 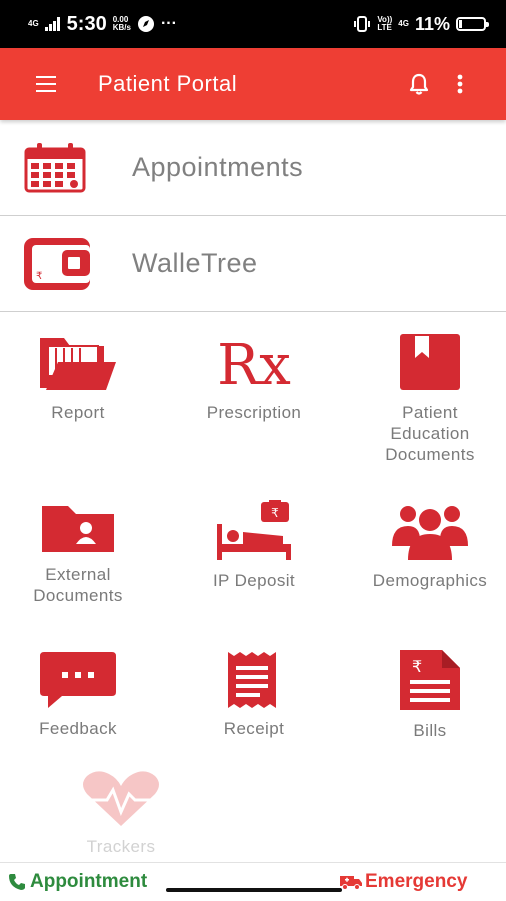 I want to click on svg-text: Rx, so click(x=254, y=363).